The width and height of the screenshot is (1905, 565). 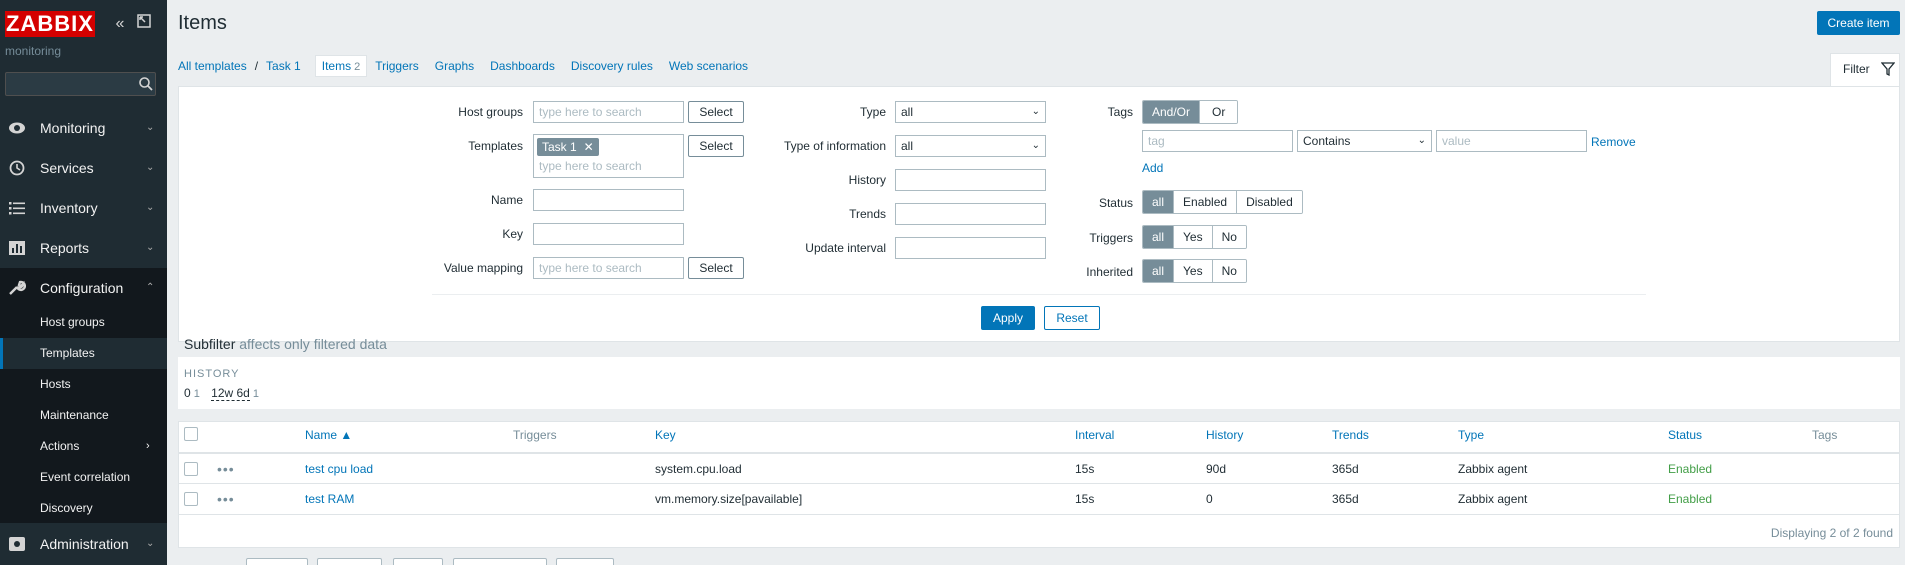 What do you see at coordinates (83, 384) in the screenshot?
I see `submenu-hosts: Hosts` at bounding box center [83, 384].